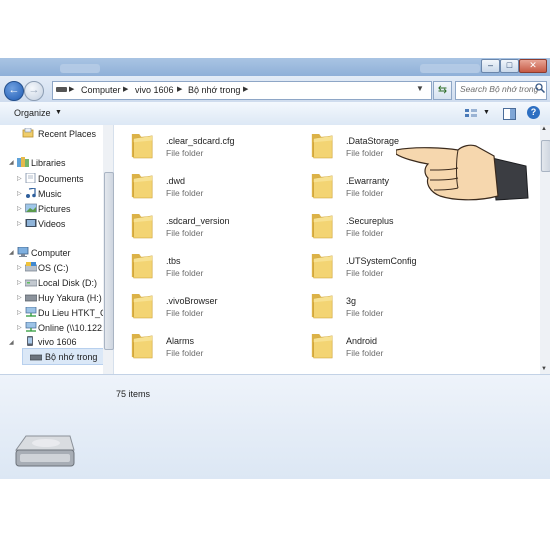  What do you see at coordinates (351, 301) in the screenshot?
I see `file-name: 3g` at bounding box center [351, 301].